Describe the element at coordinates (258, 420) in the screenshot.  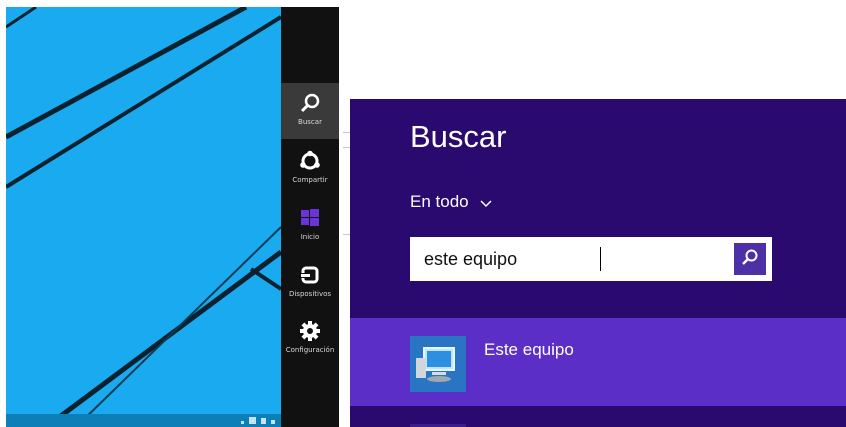
I see `system-tray` at that location.